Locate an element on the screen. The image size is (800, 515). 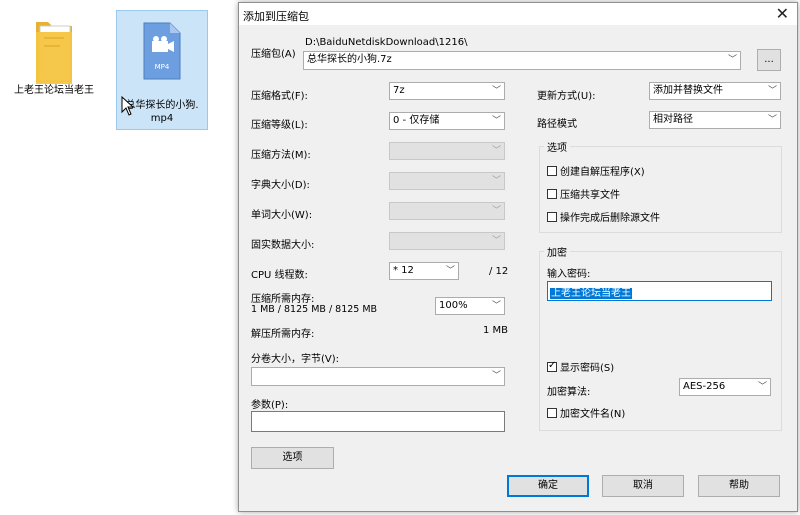
mem-compress-value: 1 MB / 8125 MB / 8125 MB is located at coordinates (314, 309).